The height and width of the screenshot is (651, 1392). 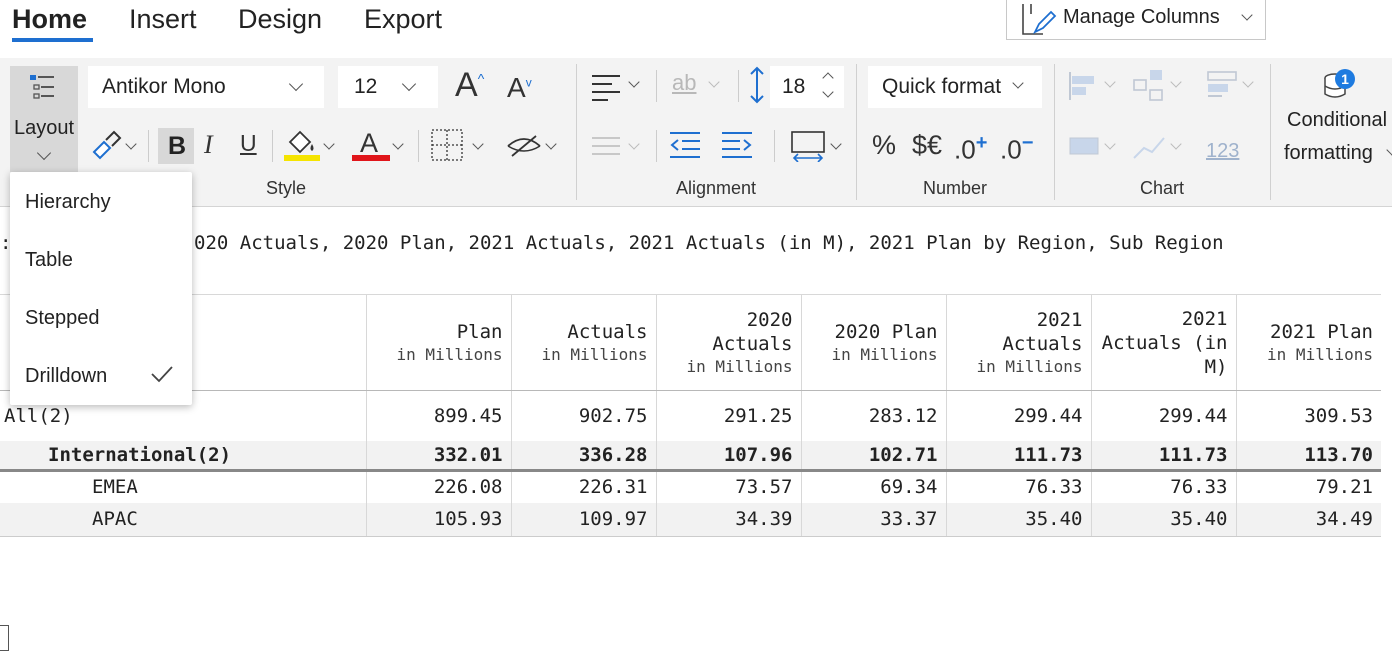 What do you see at coordinates (728, 486) in the screenshot?
I see `table-cell: 73.57` at bounding box center [728, 486].